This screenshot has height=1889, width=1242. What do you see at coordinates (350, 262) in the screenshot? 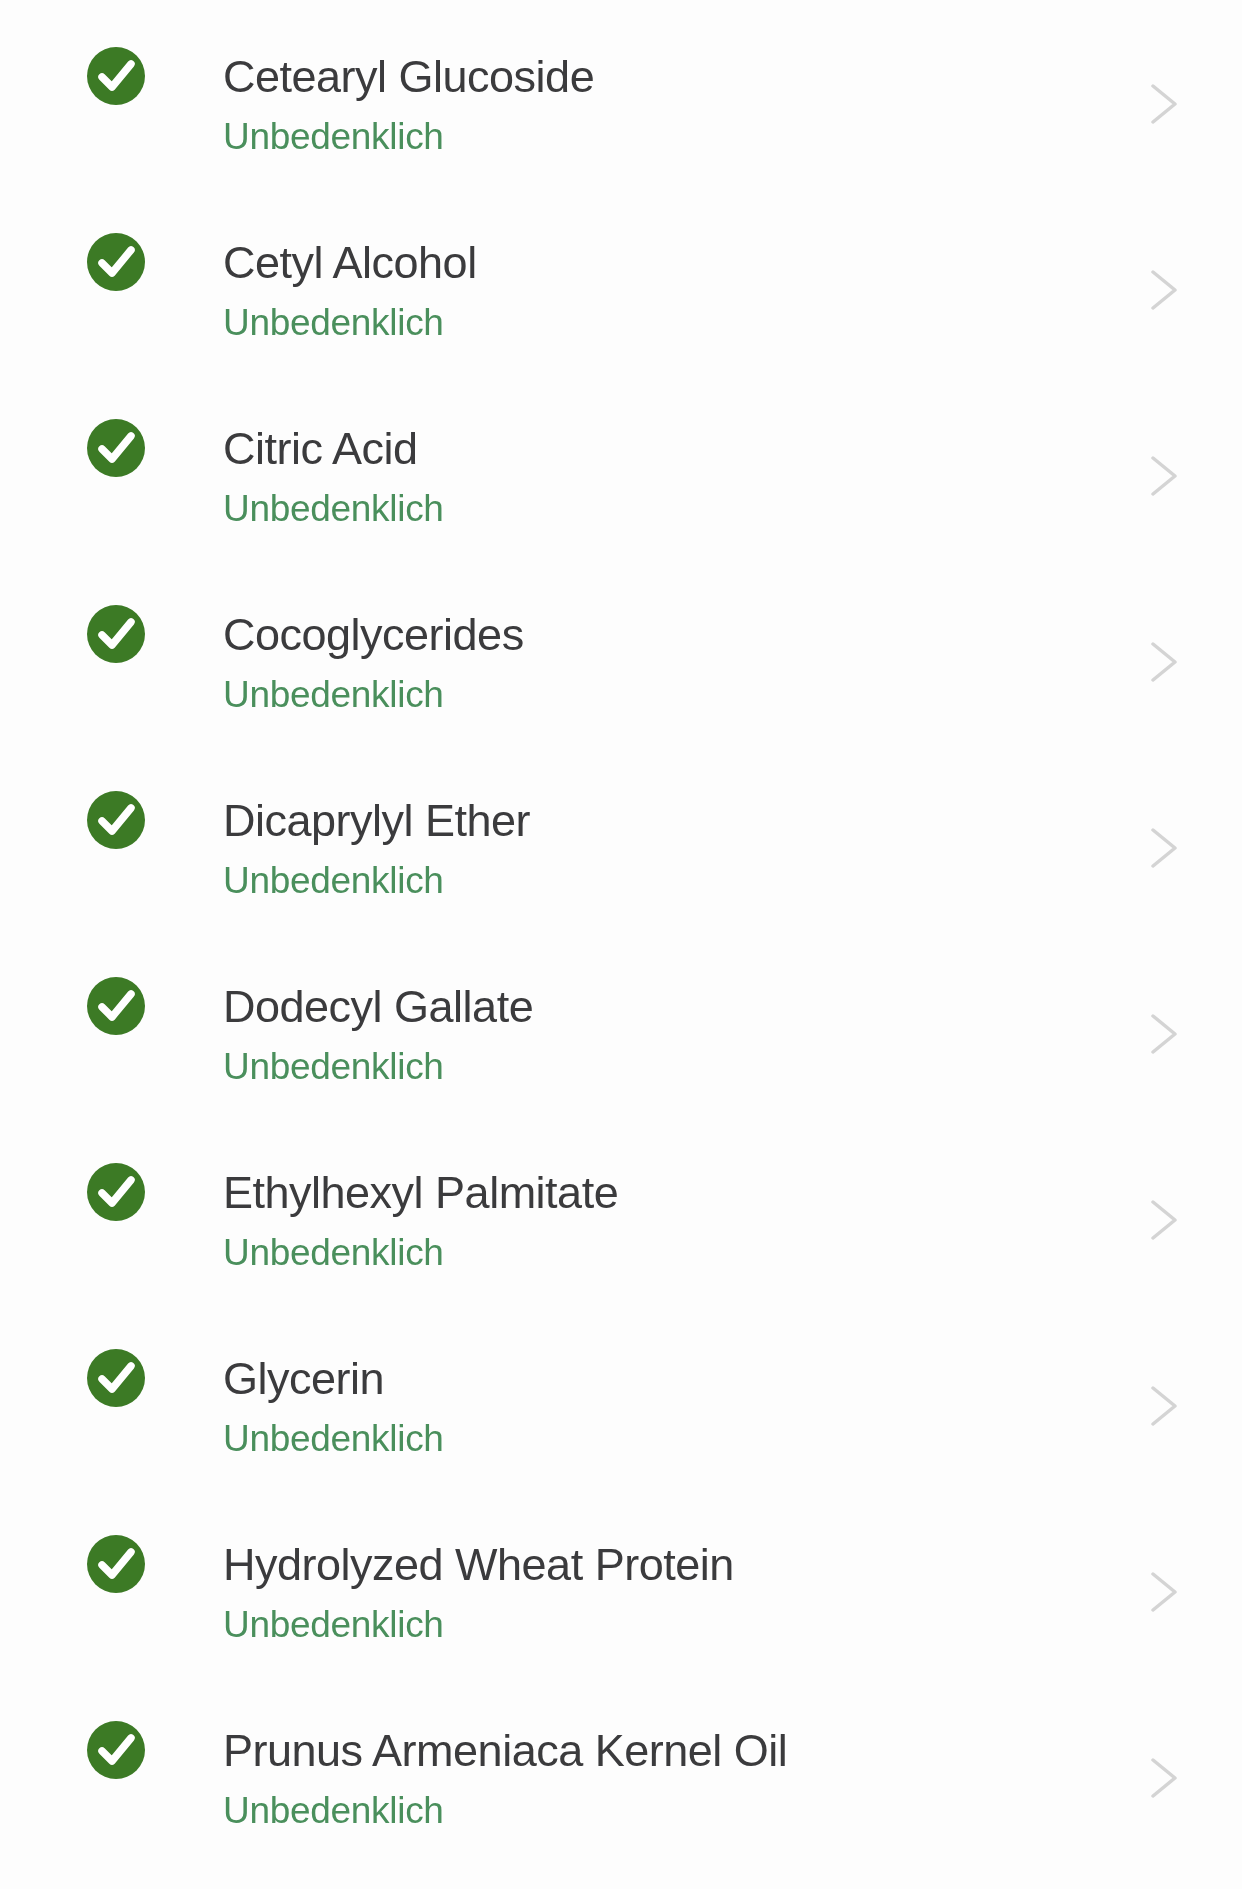
I see `ingredient-name: Cetyl Alcohol` at bounding box center [350, 262].